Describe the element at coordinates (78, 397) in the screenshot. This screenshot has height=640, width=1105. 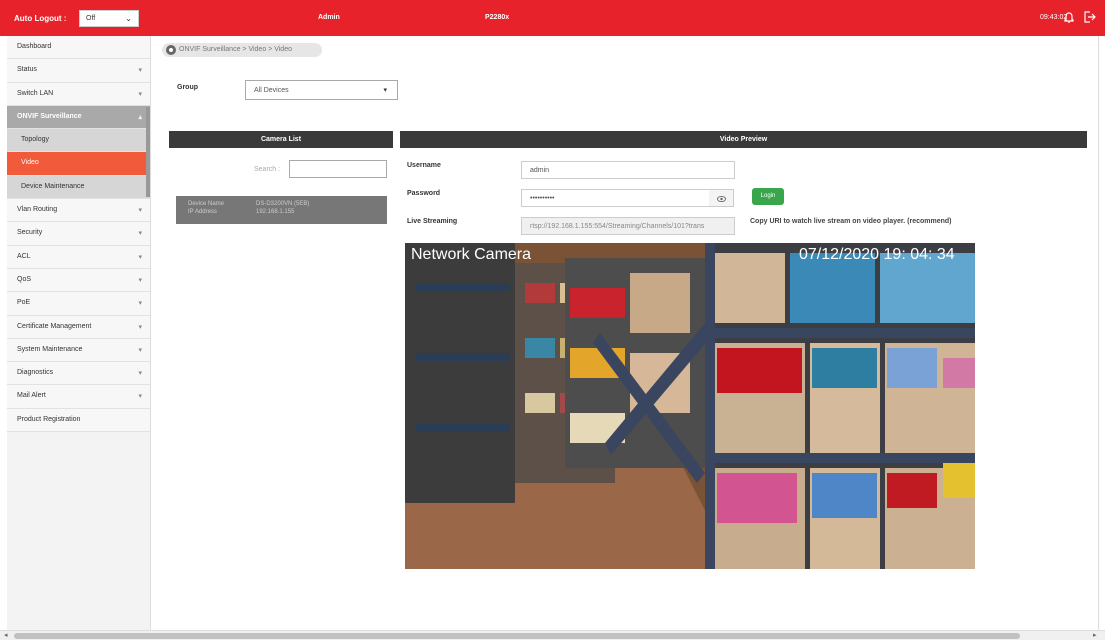
I see `sidebar-item-mail-alert: Mail Alert ▾` at that location.